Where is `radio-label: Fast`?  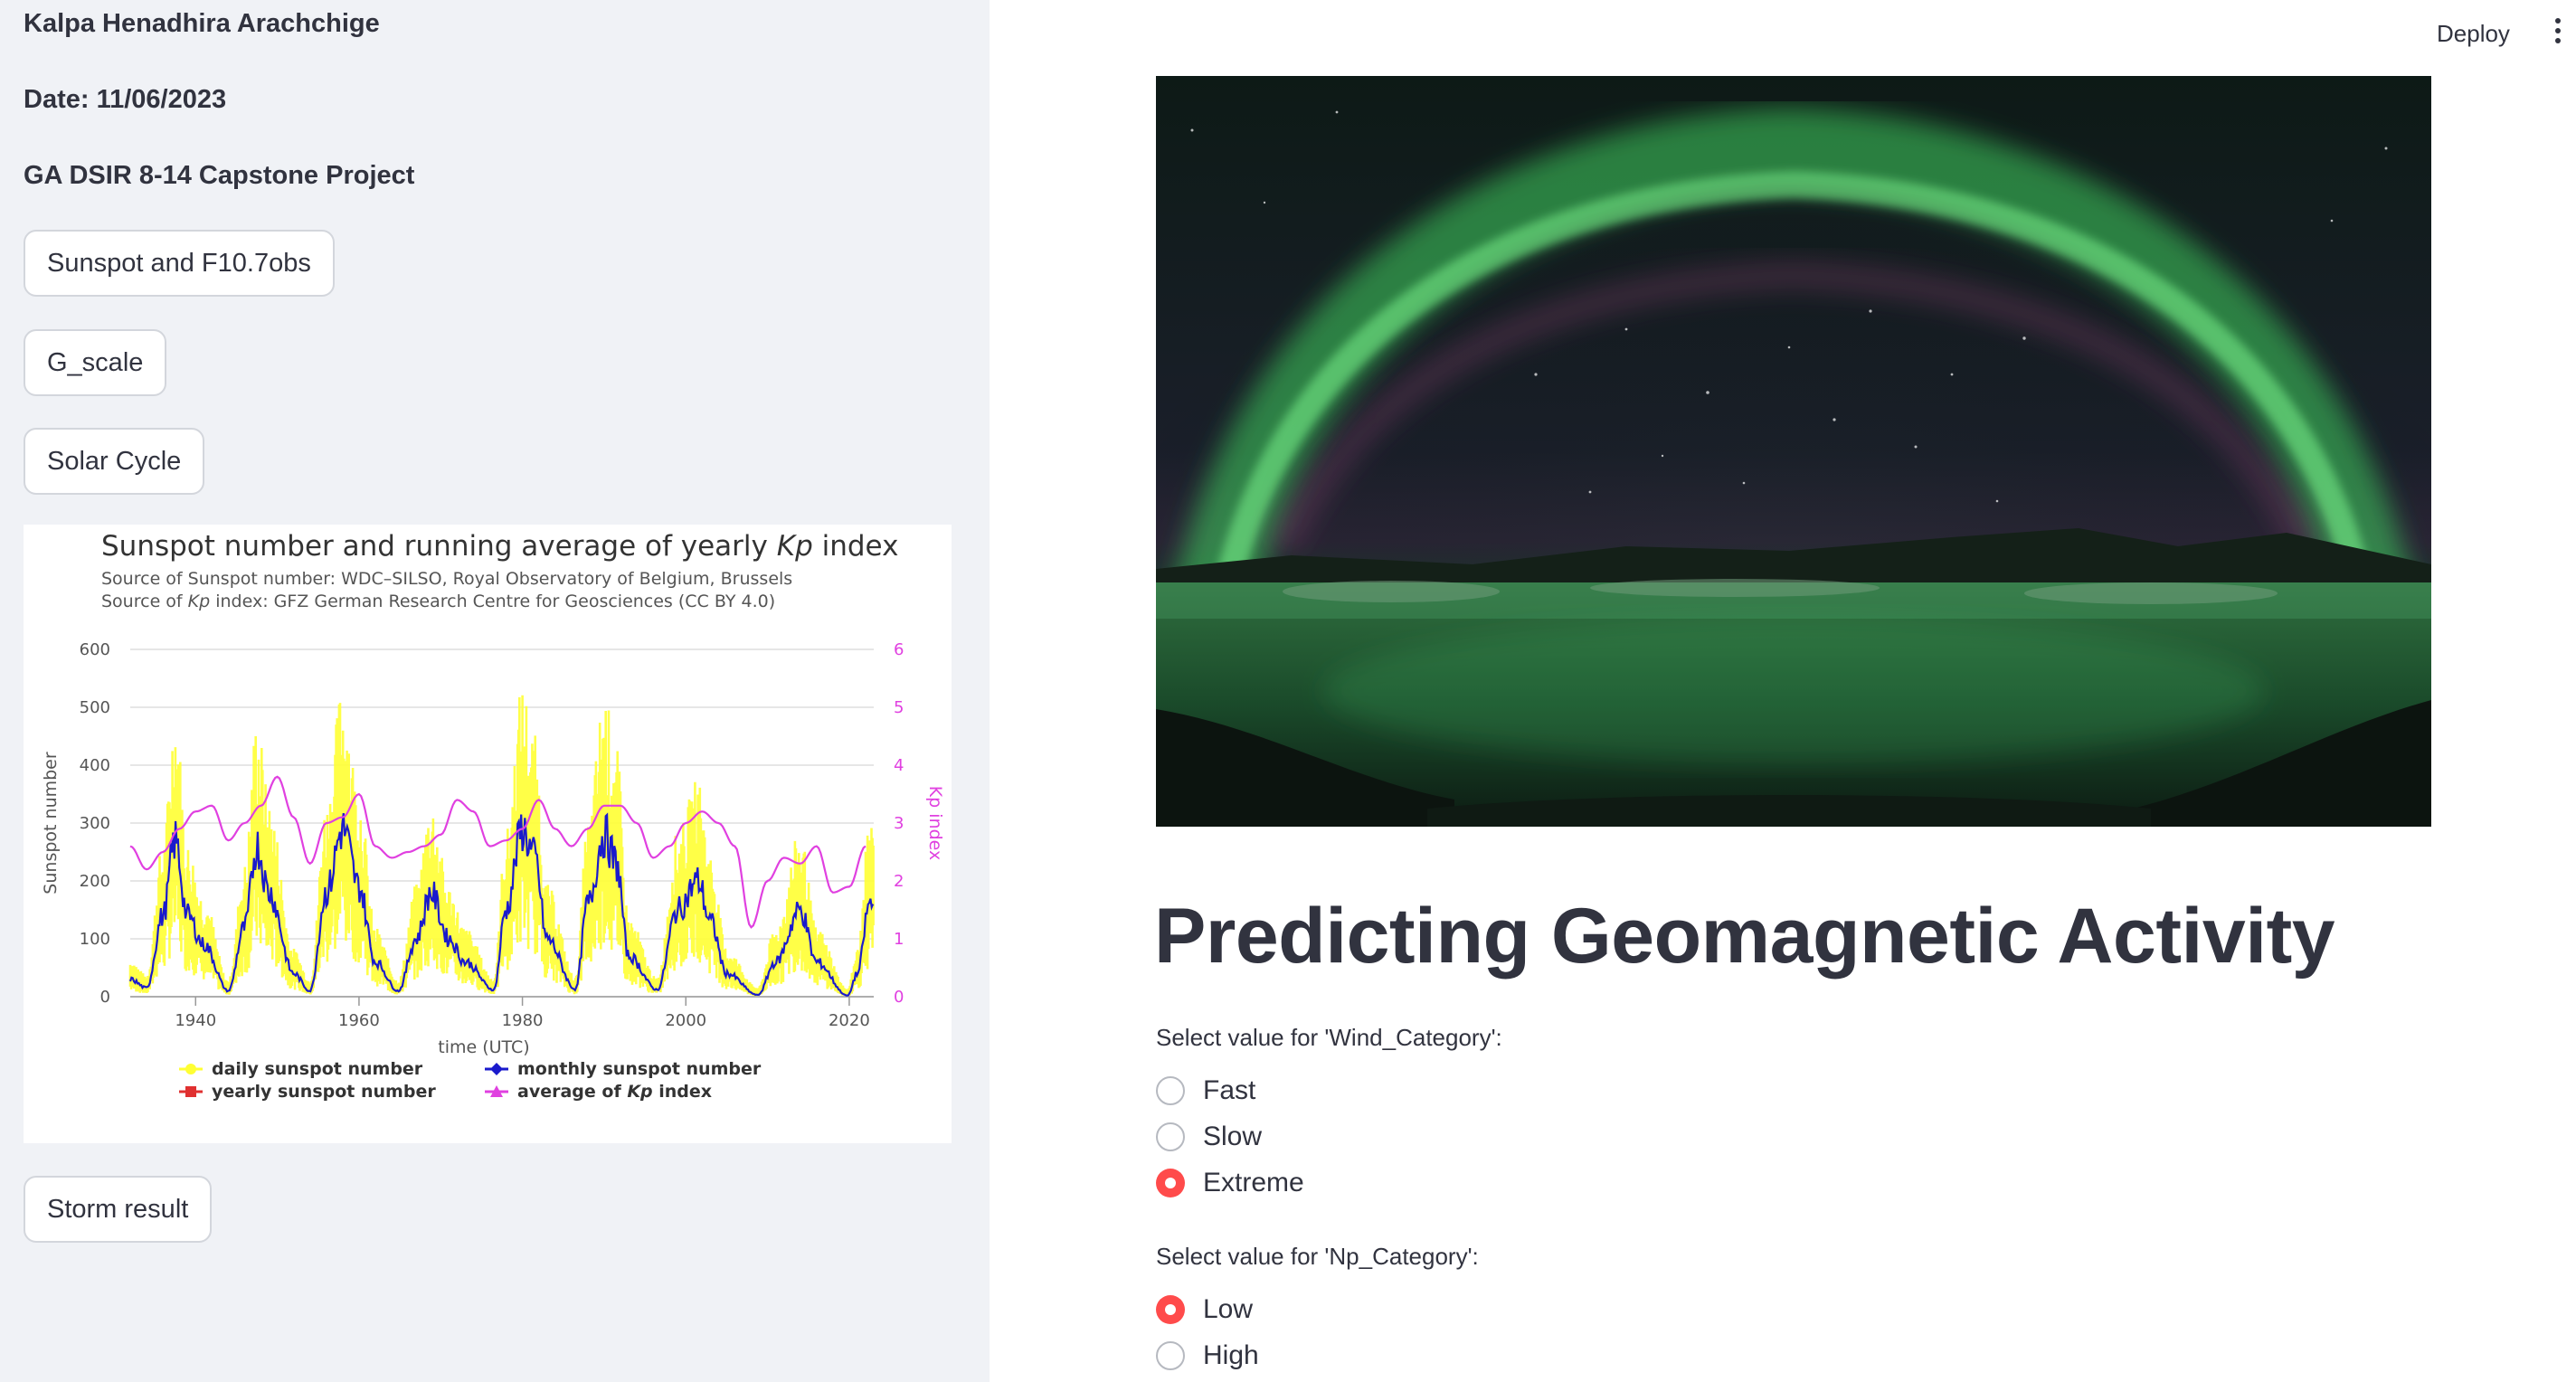 radio-label: Fast is located at coordinates (1230, 1090).